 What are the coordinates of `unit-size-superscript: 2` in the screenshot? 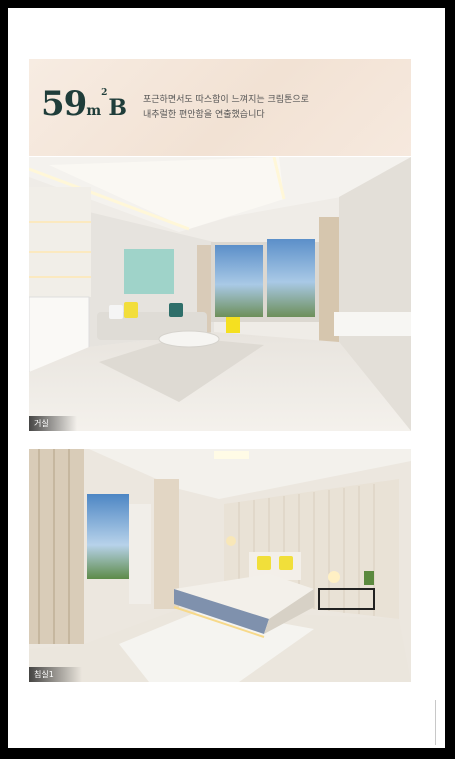 It's located at (104, 93).